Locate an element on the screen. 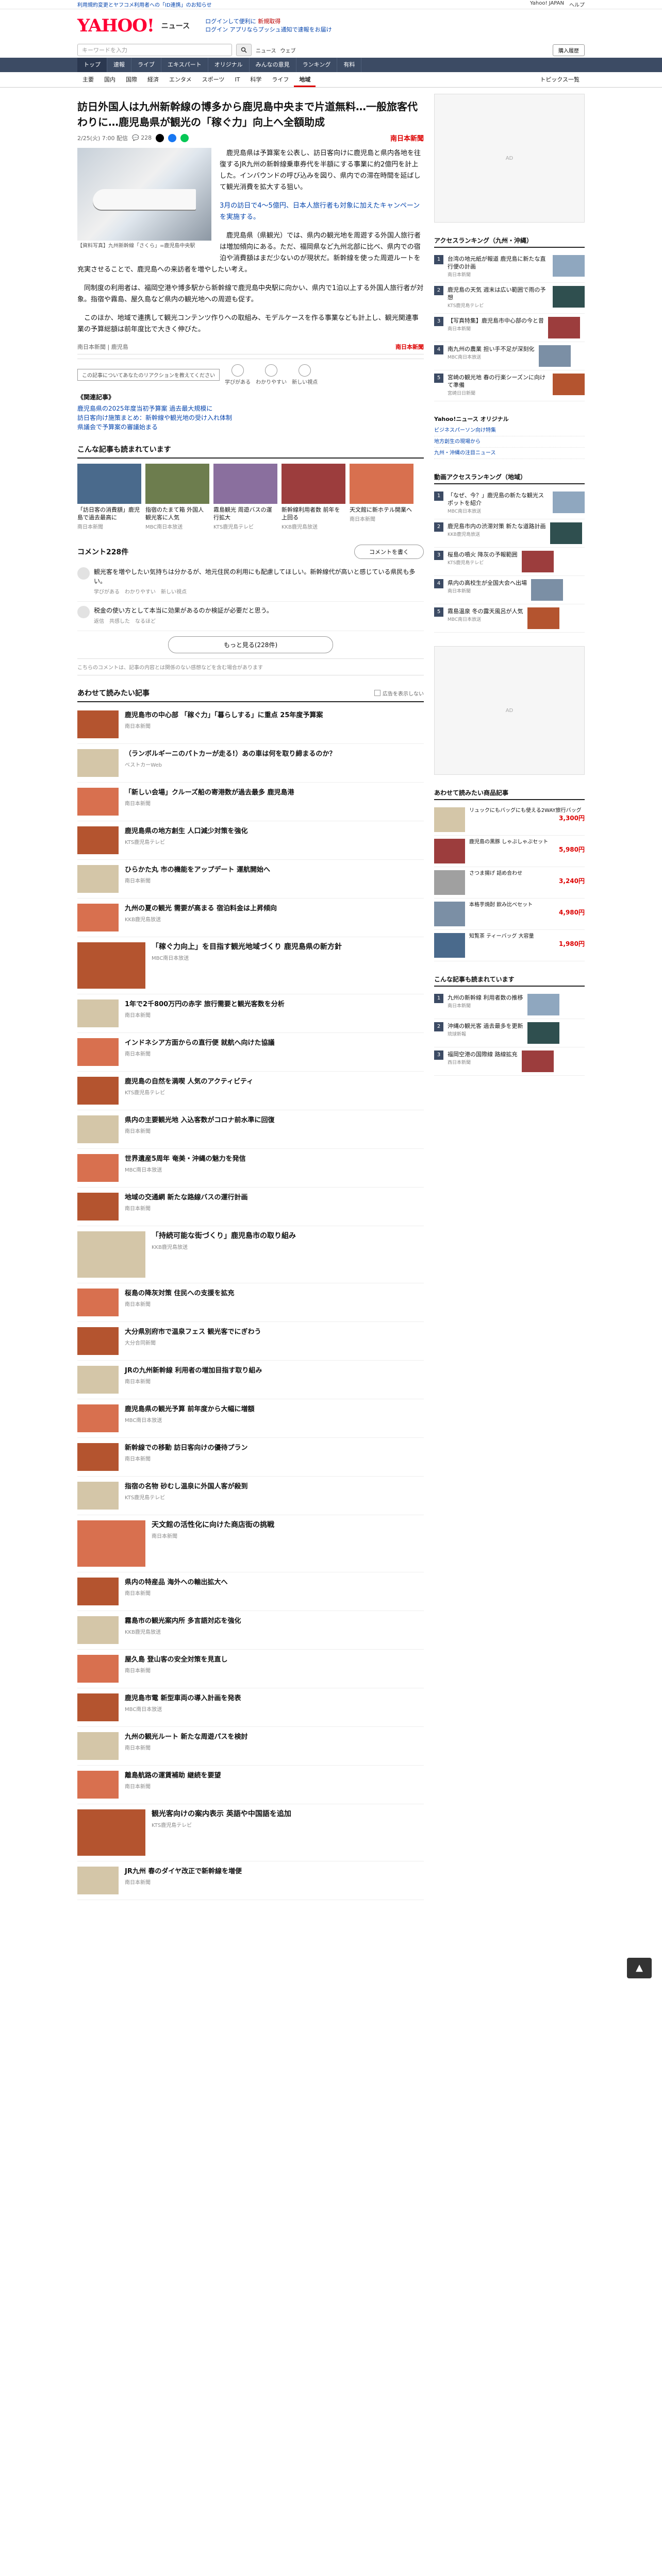 This screenshot has height=2576, width=662. rec-item: 「持続可能な街づくり」鹿児島市の取り組み KKB鹿児島放送 is located at coordinates (250, 1254).